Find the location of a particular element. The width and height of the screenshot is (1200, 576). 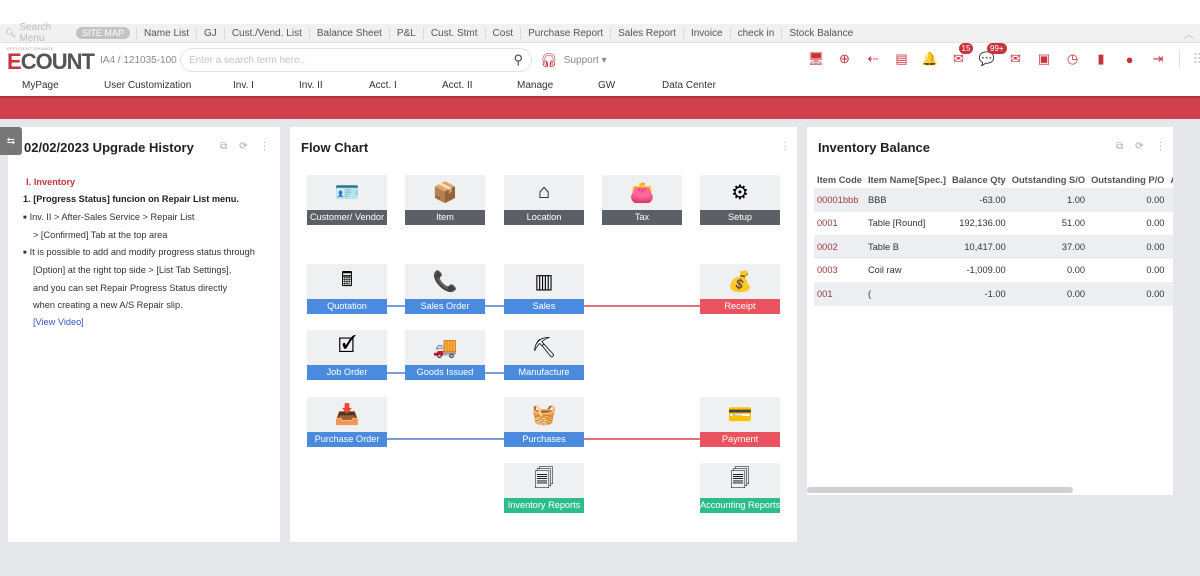

table-row: 0002 Table B 10,417.00 37.00 0.00 is located at coordinates (993, 247).